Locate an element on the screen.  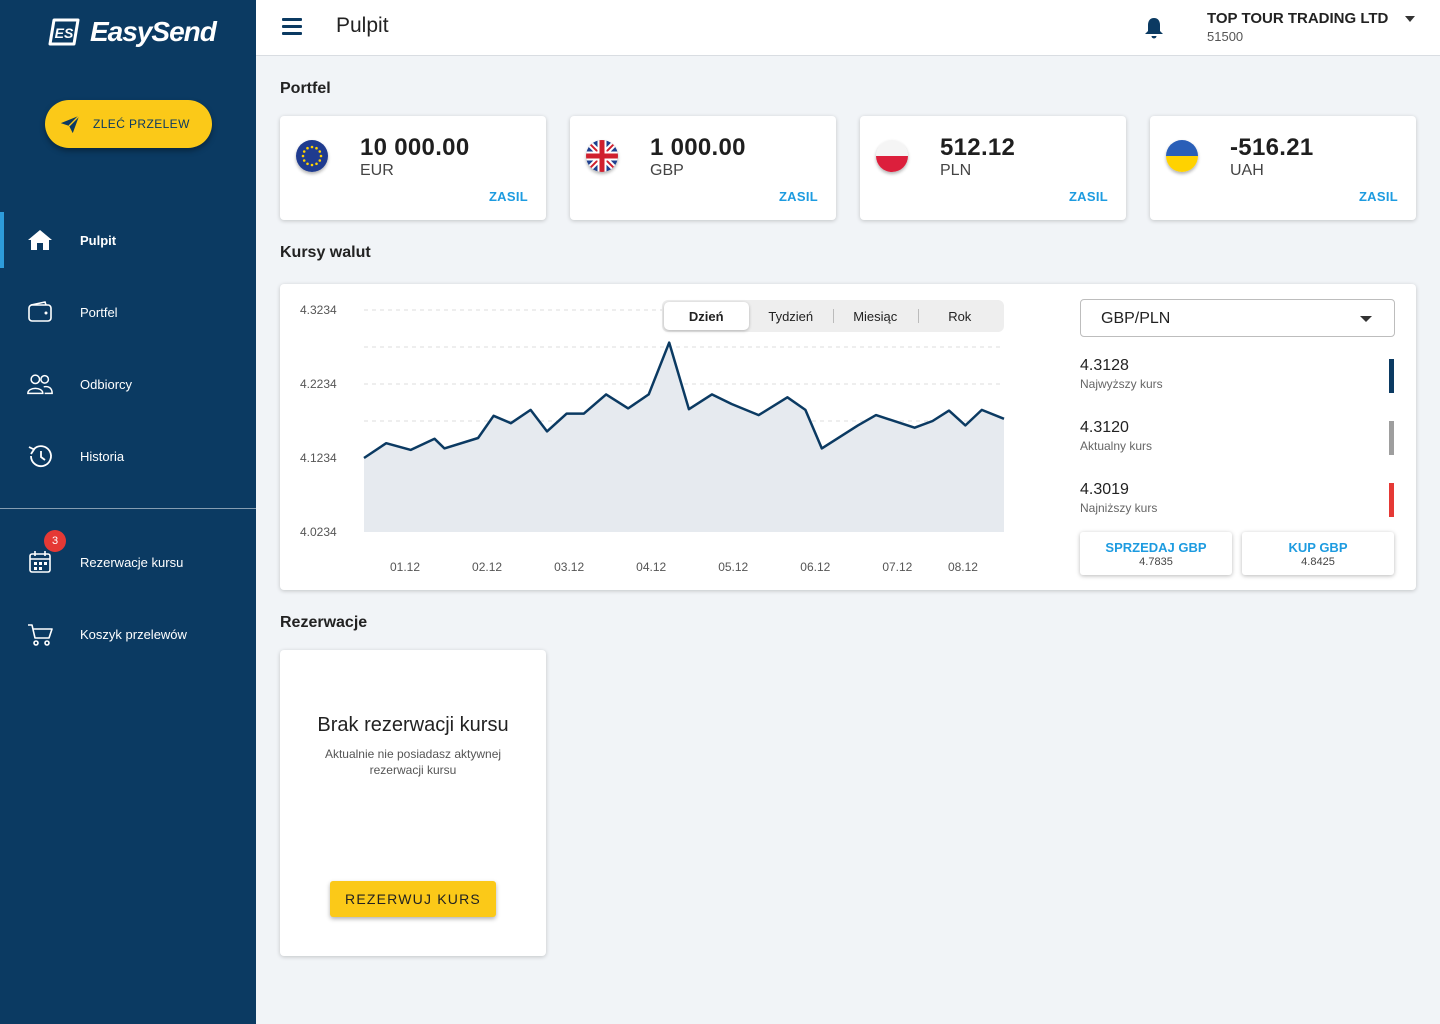
order-transfer-label: ZLEĆ PRZELEW is located at coordinates (141, 124).